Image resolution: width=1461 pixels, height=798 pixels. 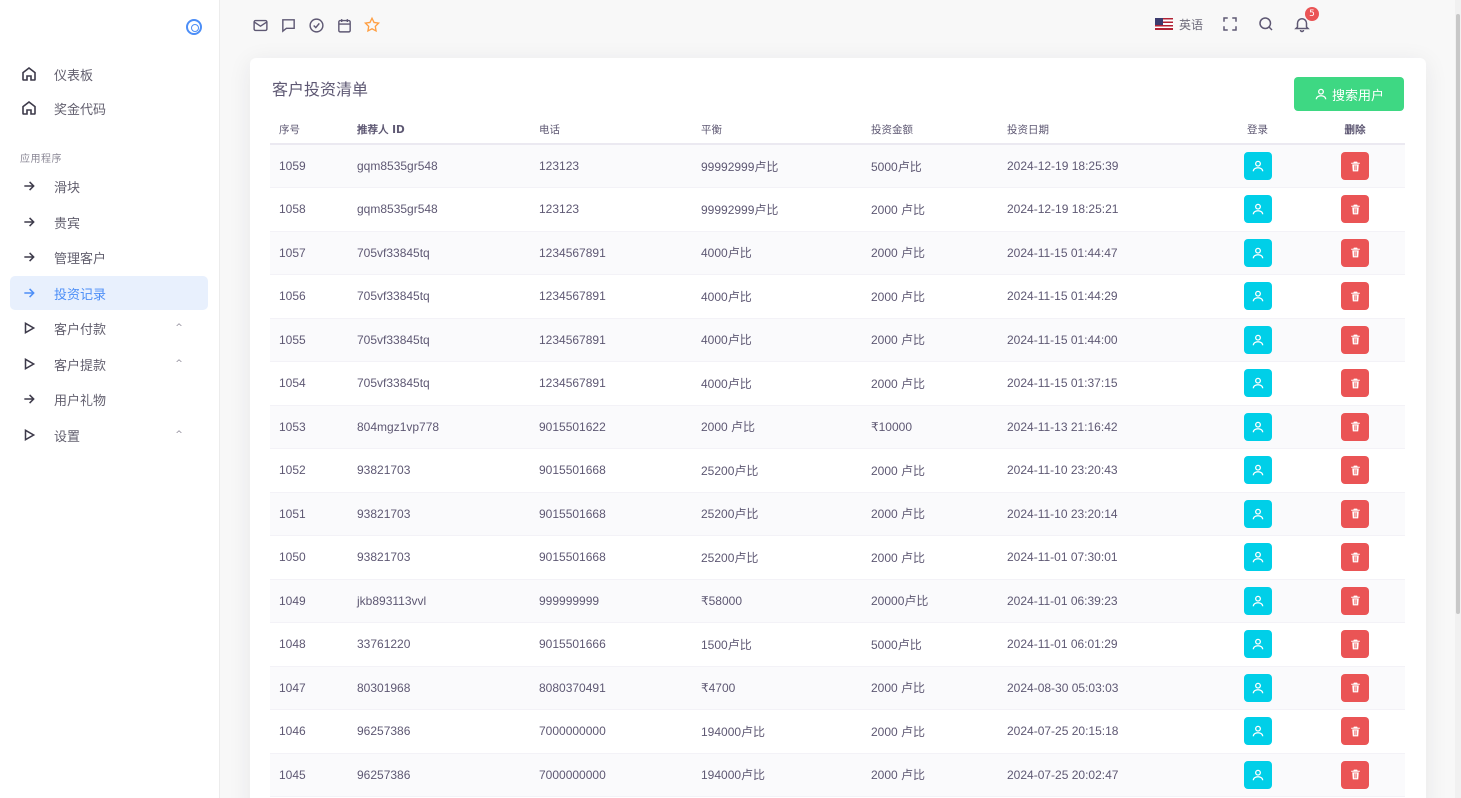 I want to click on sidebar-item-customer-payments: 客户付款 ^, so click(x=109, y=328).